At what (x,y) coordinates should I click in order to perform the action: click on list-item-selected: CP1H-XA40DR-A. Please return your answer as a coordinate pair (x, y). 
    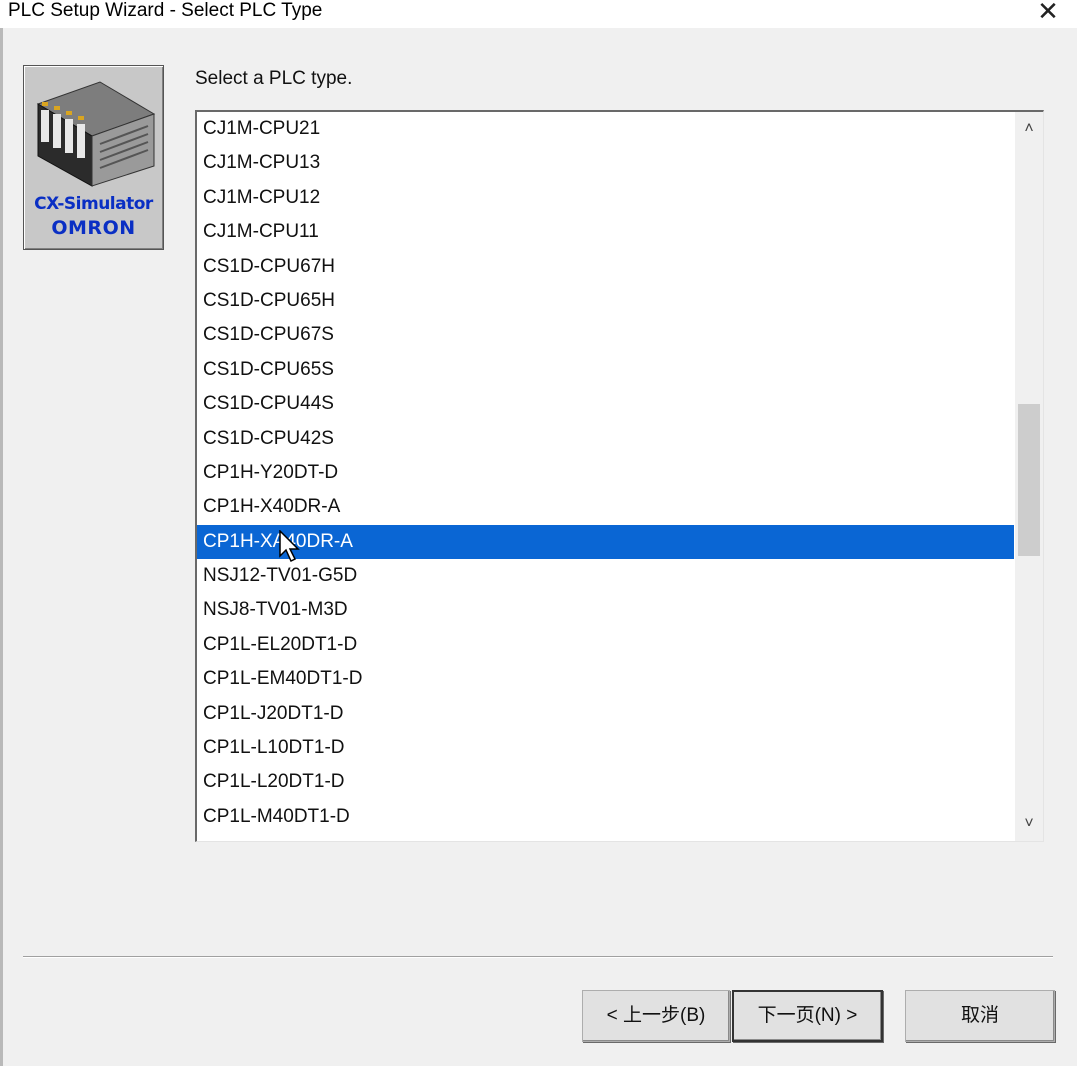
    Looking at the image, I should click on (605, 542).